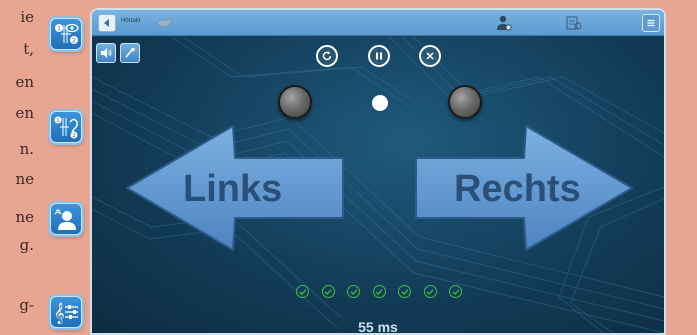  I want to click on back-button, so click(107, 23).